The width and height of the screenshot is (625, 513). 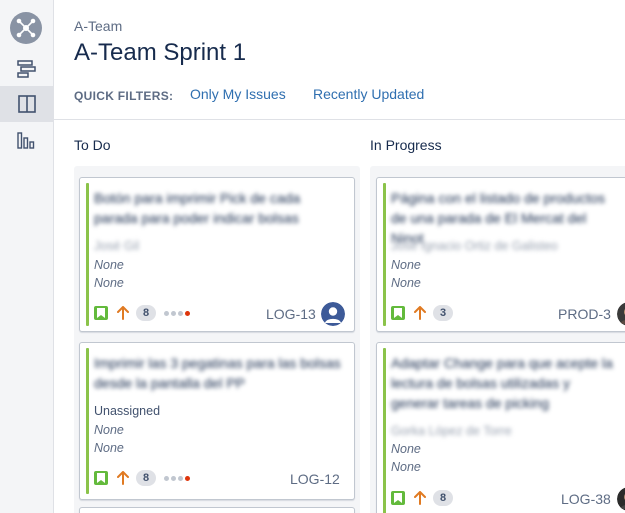 I want to click on project-avatar, so click(x=26, y=28).